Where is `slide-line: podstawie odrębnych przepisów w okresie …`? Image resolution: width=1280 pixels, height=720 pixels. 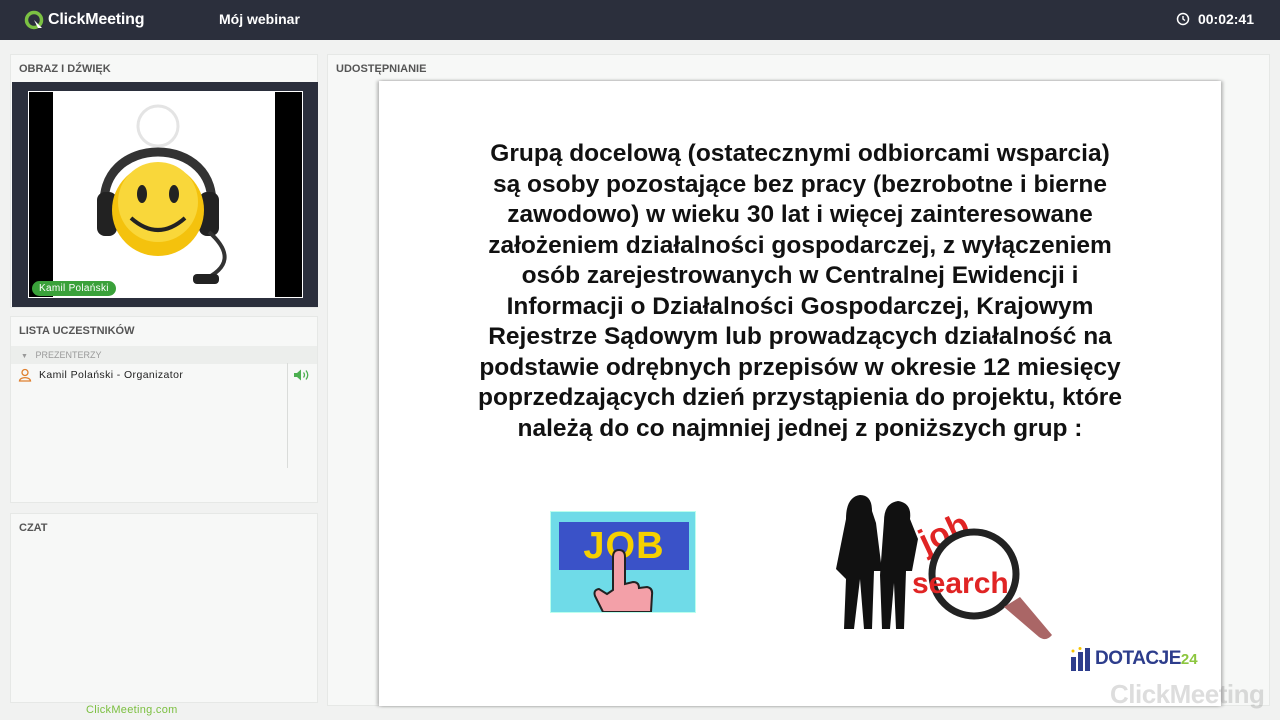 slide-line: podstawie odrębnych przepisów w okresie … is located at coordinates (800, 367).